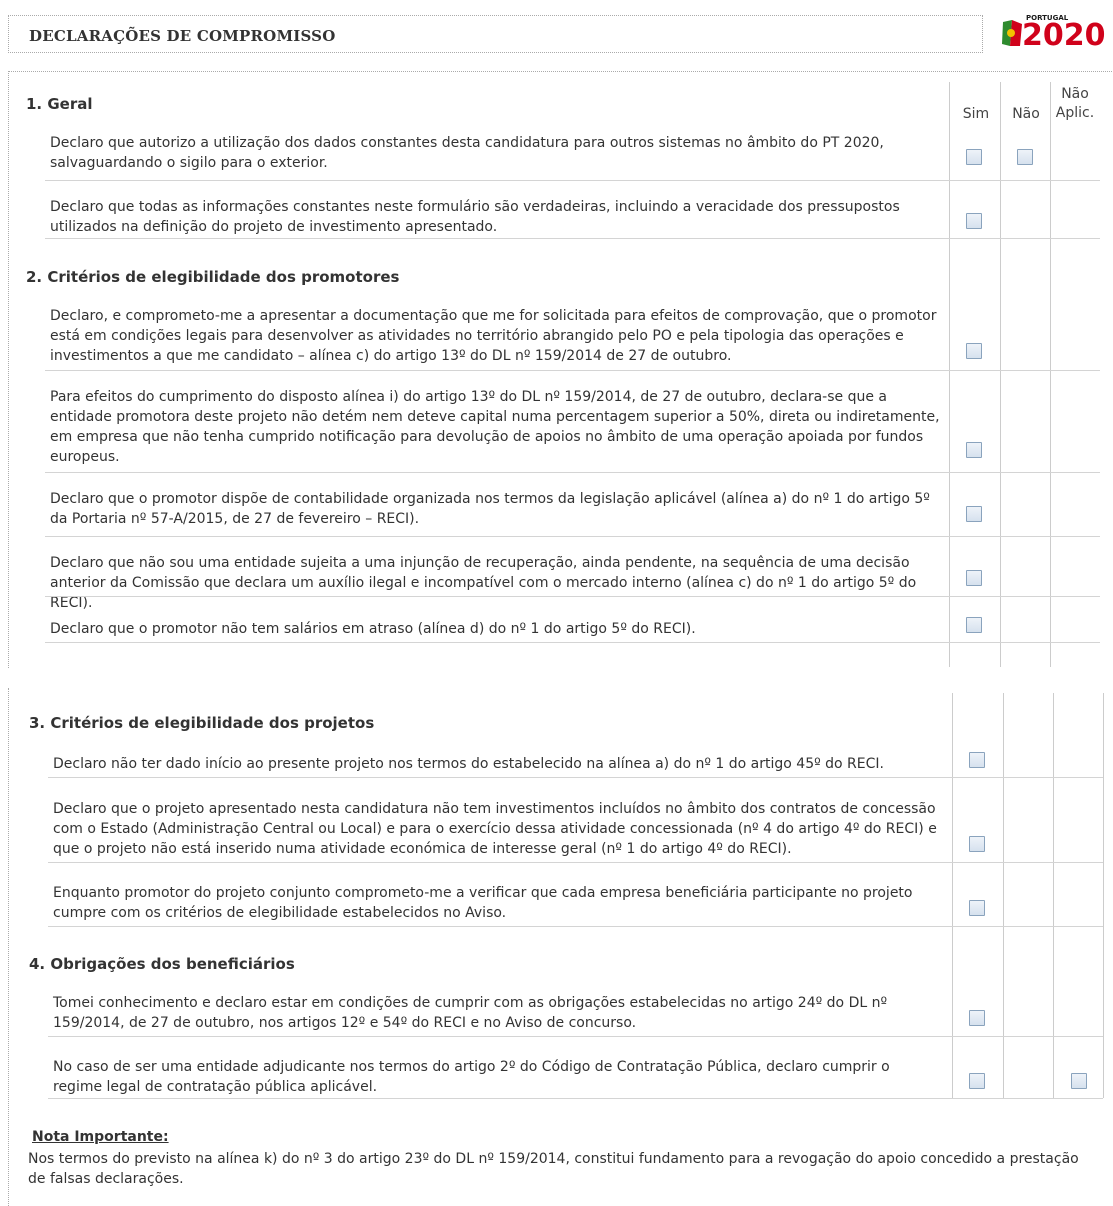 The height and width of the screenshot is (1206, 1113). Describe the element at coordinates (162, 964) in the screenshot. I see `section-title: 4. Obrigações dos beneficiários` at that location.